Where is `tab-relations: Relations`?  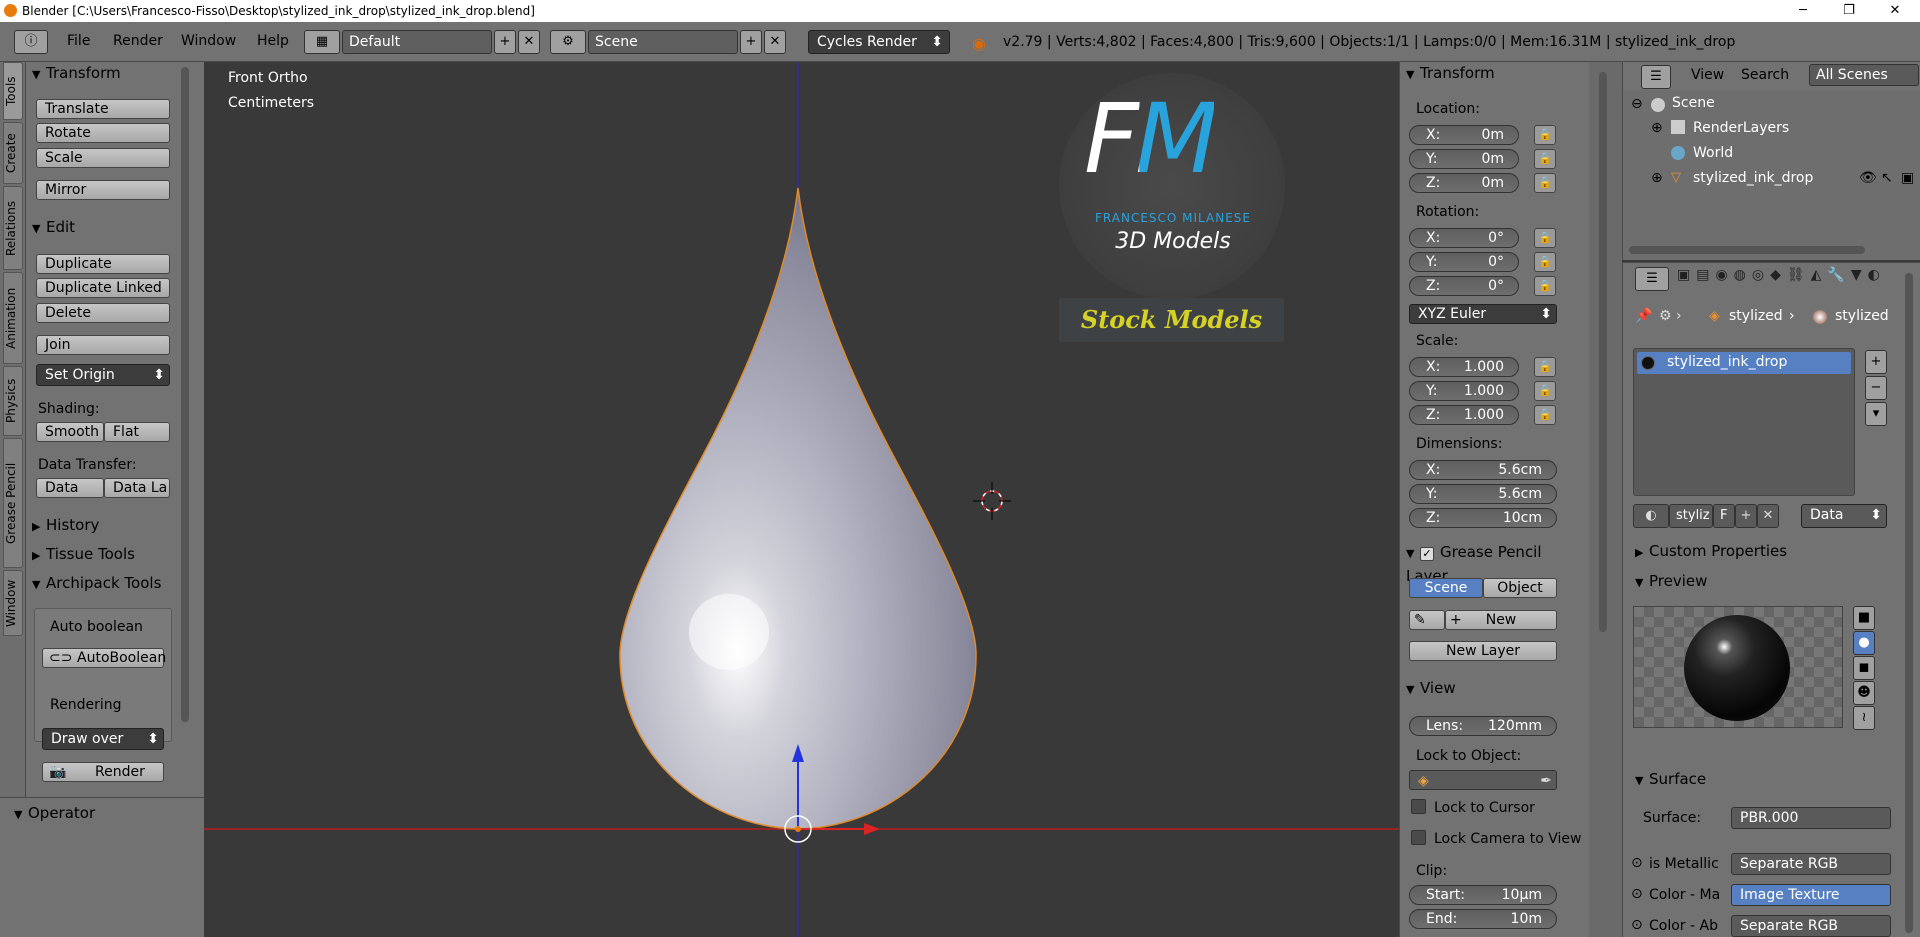 tab-relations: Relations is located at coordinates (13, 228).